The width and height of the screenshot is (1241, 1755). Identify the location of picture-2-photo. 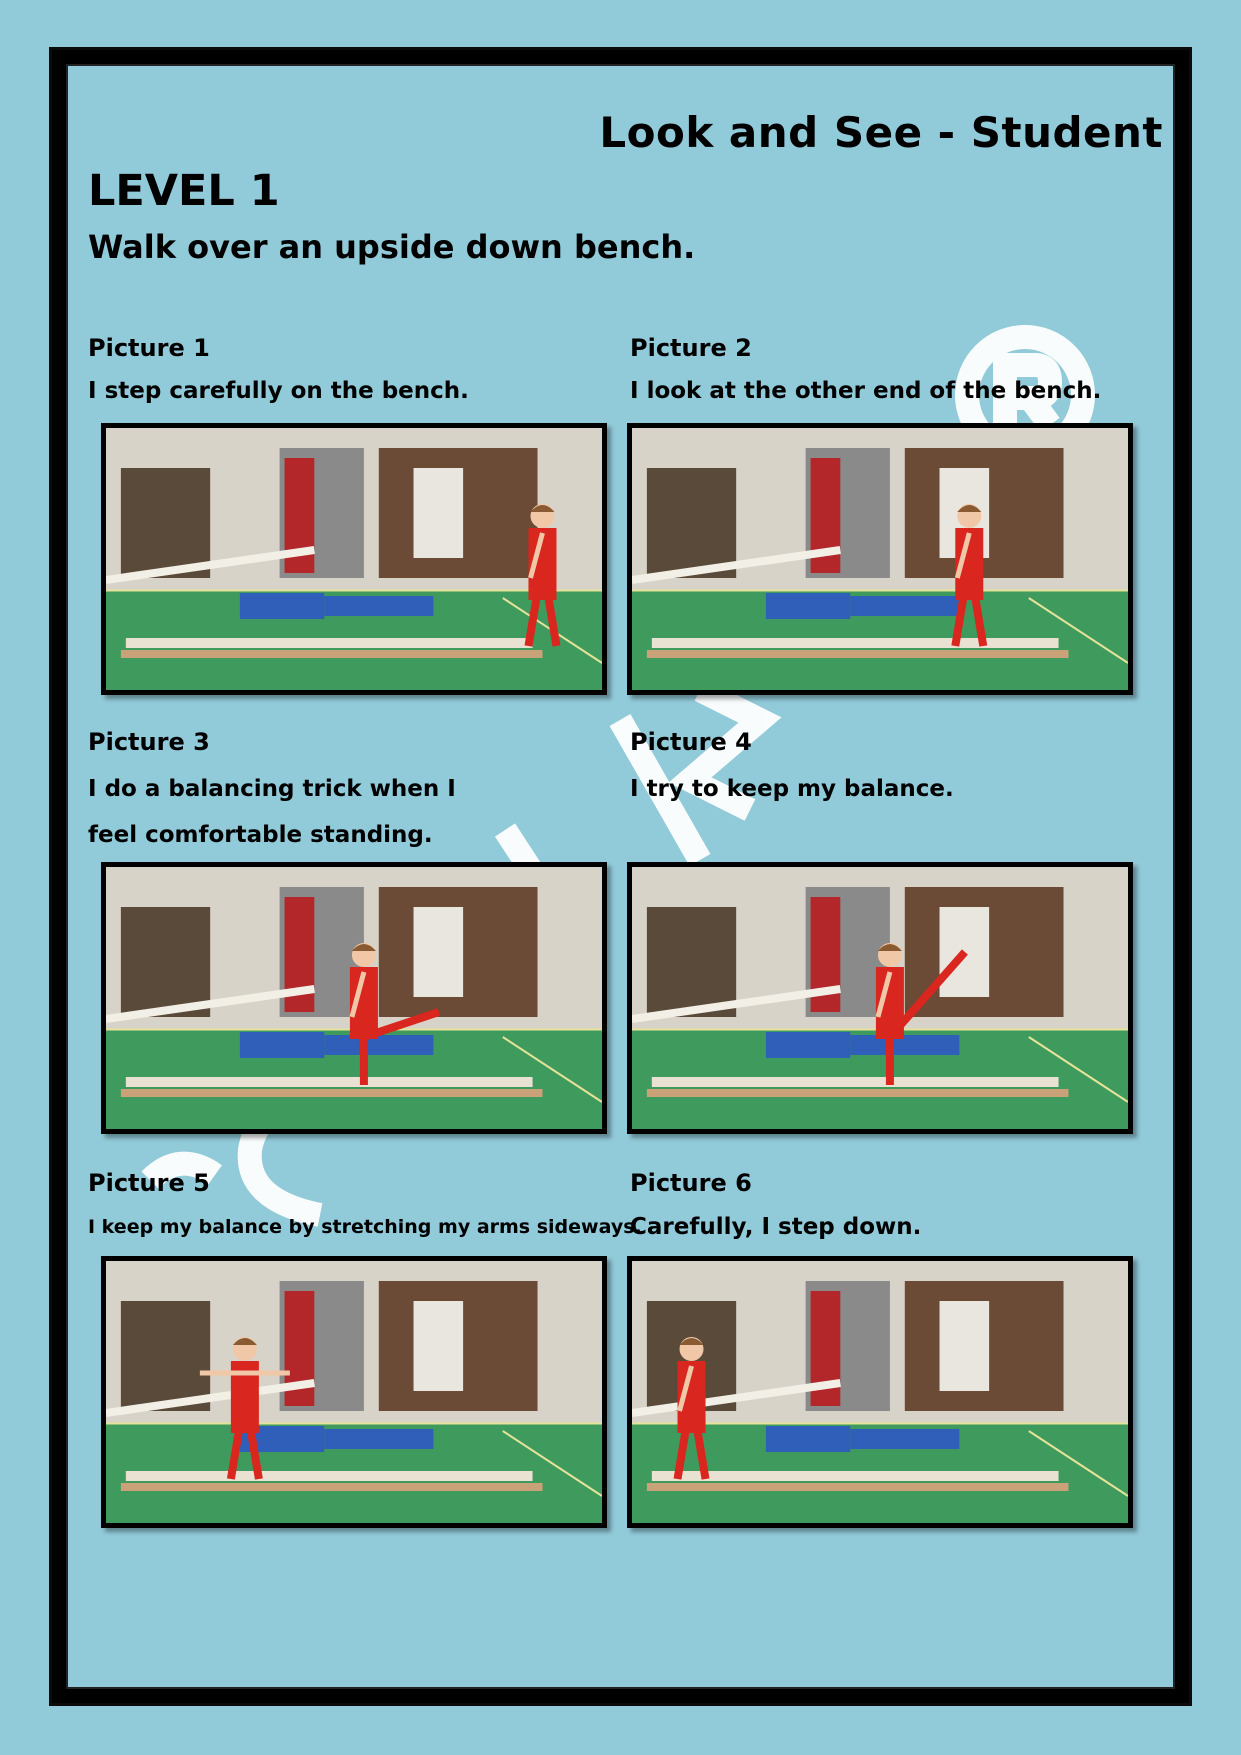
(880, 559).